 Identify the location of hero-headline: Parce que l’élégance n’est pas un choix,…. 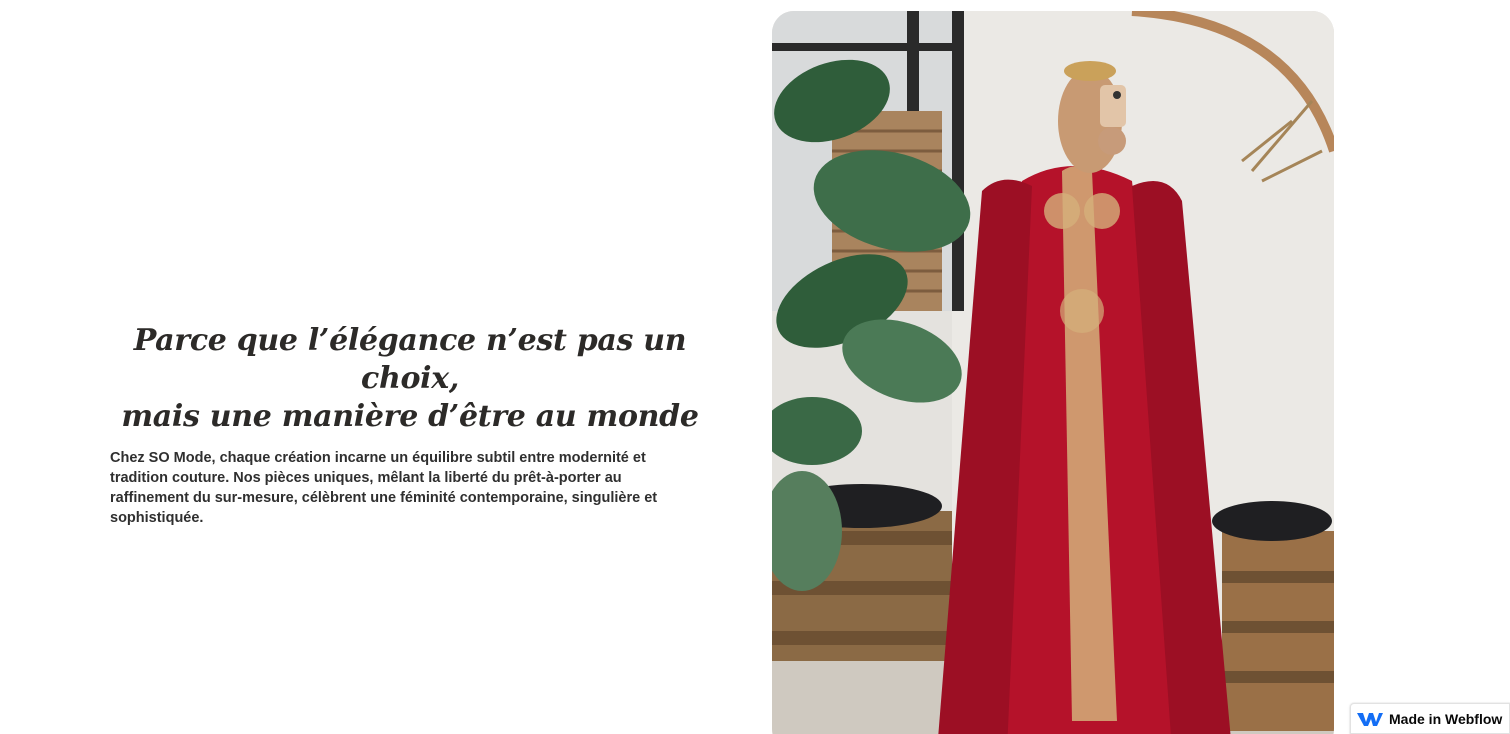
(410, 379).